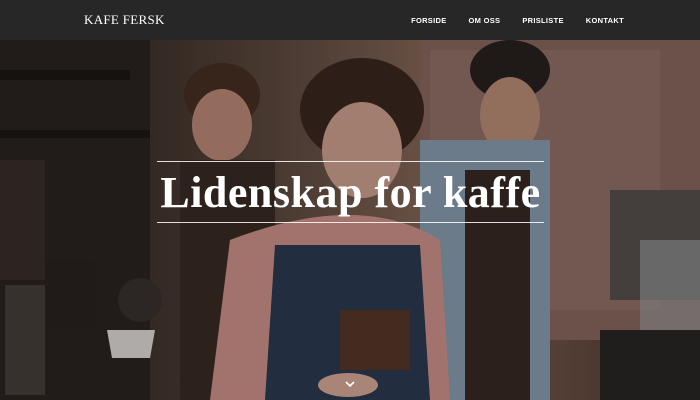 The width and height of the screenshot is (700, 400). I want to click on hero-title: Lidenskap for kaffe, so click(350, 192).